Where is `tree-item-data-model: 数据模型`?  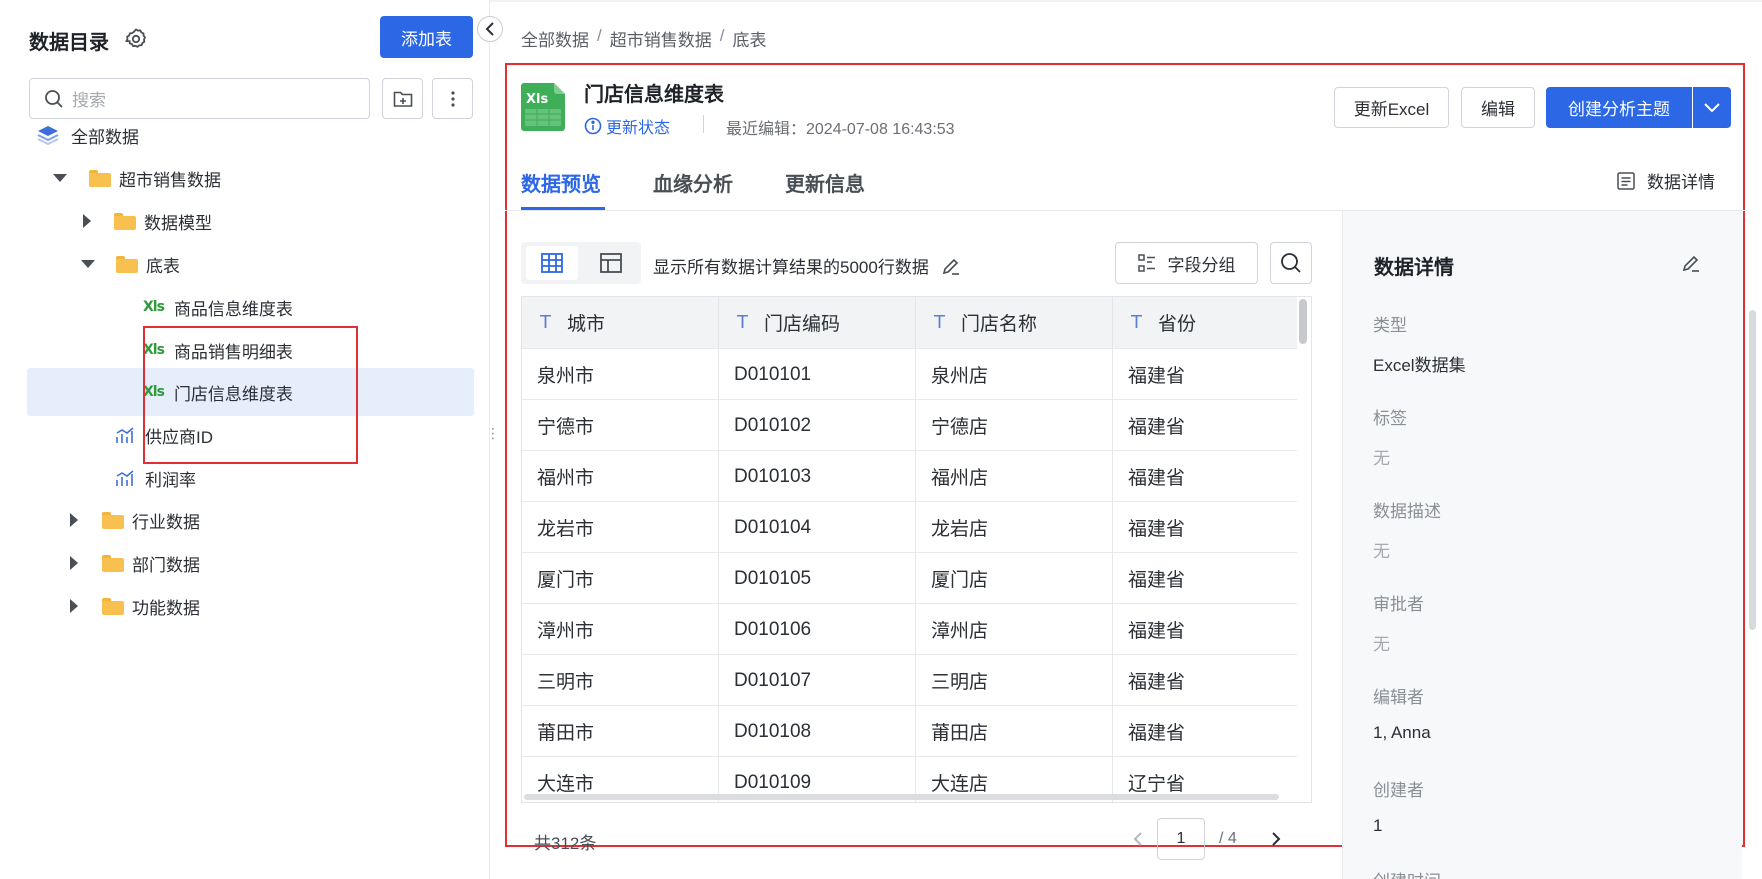 tree-item-data-model: 数据模型 is located at coordinates (250, 221).